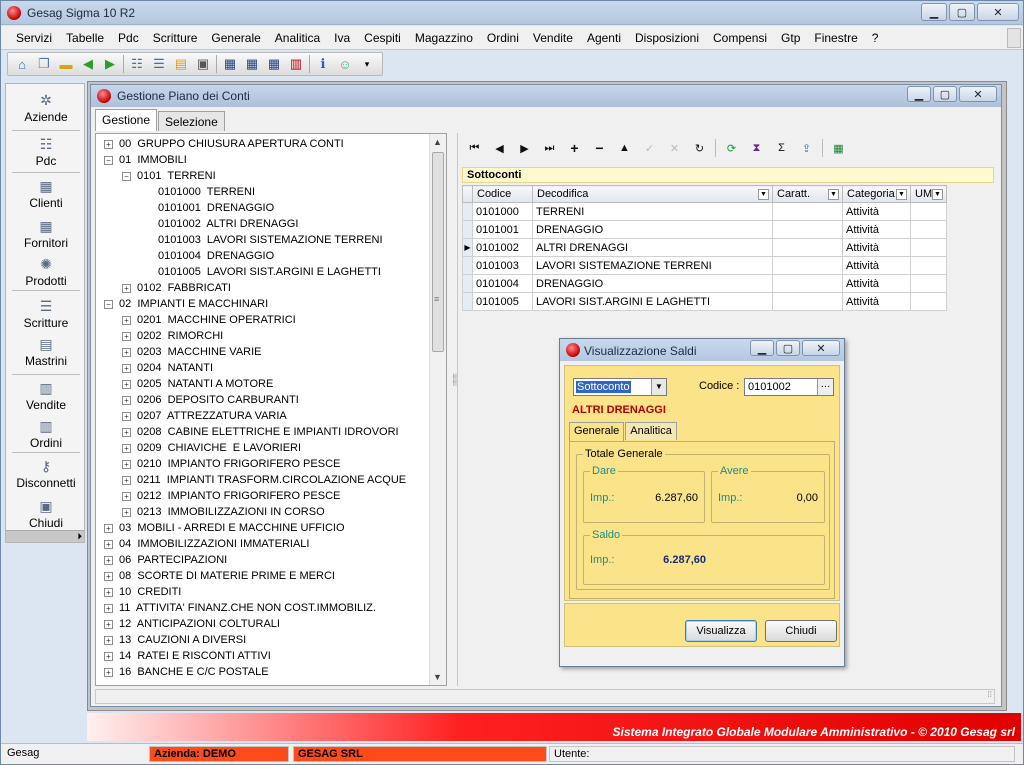 This screenshot has height=765, width=1024. I want to click on visualizza-button: Visualizza, so click(721, 631).